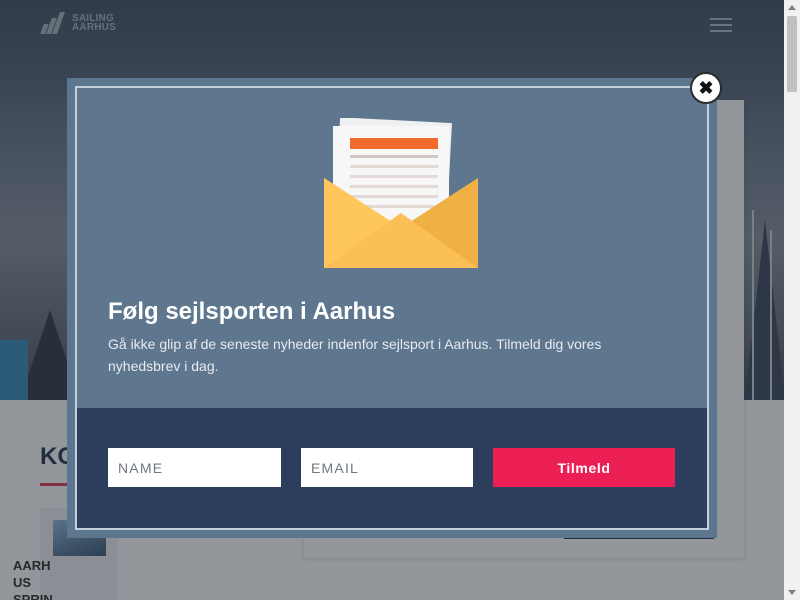  Describe the element at coordinates (792, 7) in the screenshot. I see `scroll-up-arrow-icon` at that location.